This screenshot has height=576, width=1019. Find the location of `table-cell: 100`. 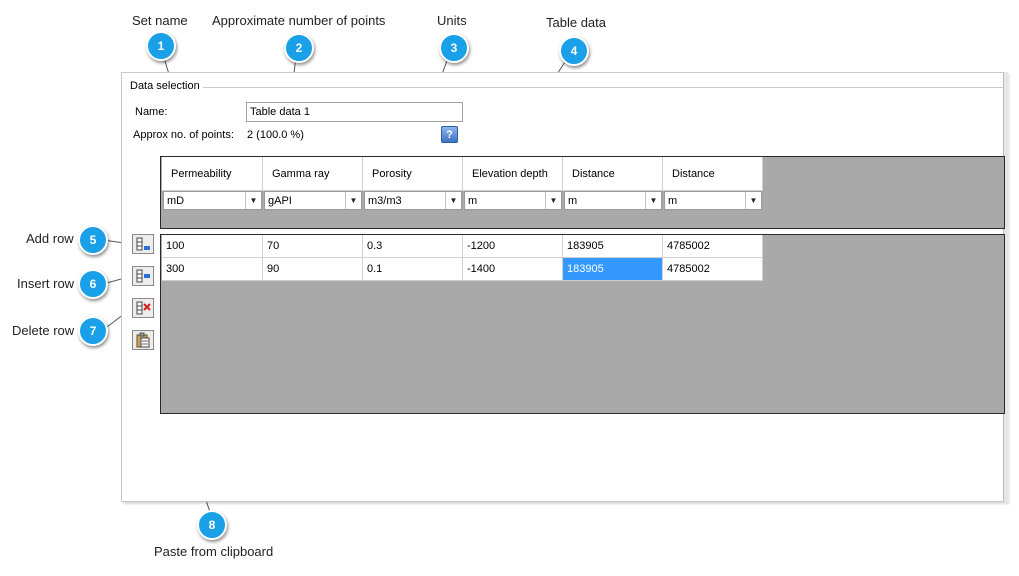

table-cell: 100 is located at coordinates (212, 246).